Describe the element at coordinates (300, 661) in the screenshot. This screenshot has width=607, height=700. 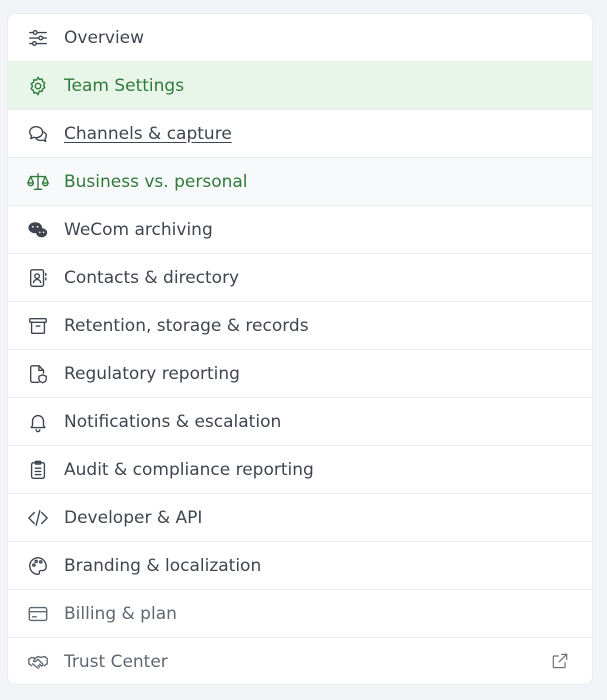
I see `nav-item-trust-center: Trust Center` at that location.